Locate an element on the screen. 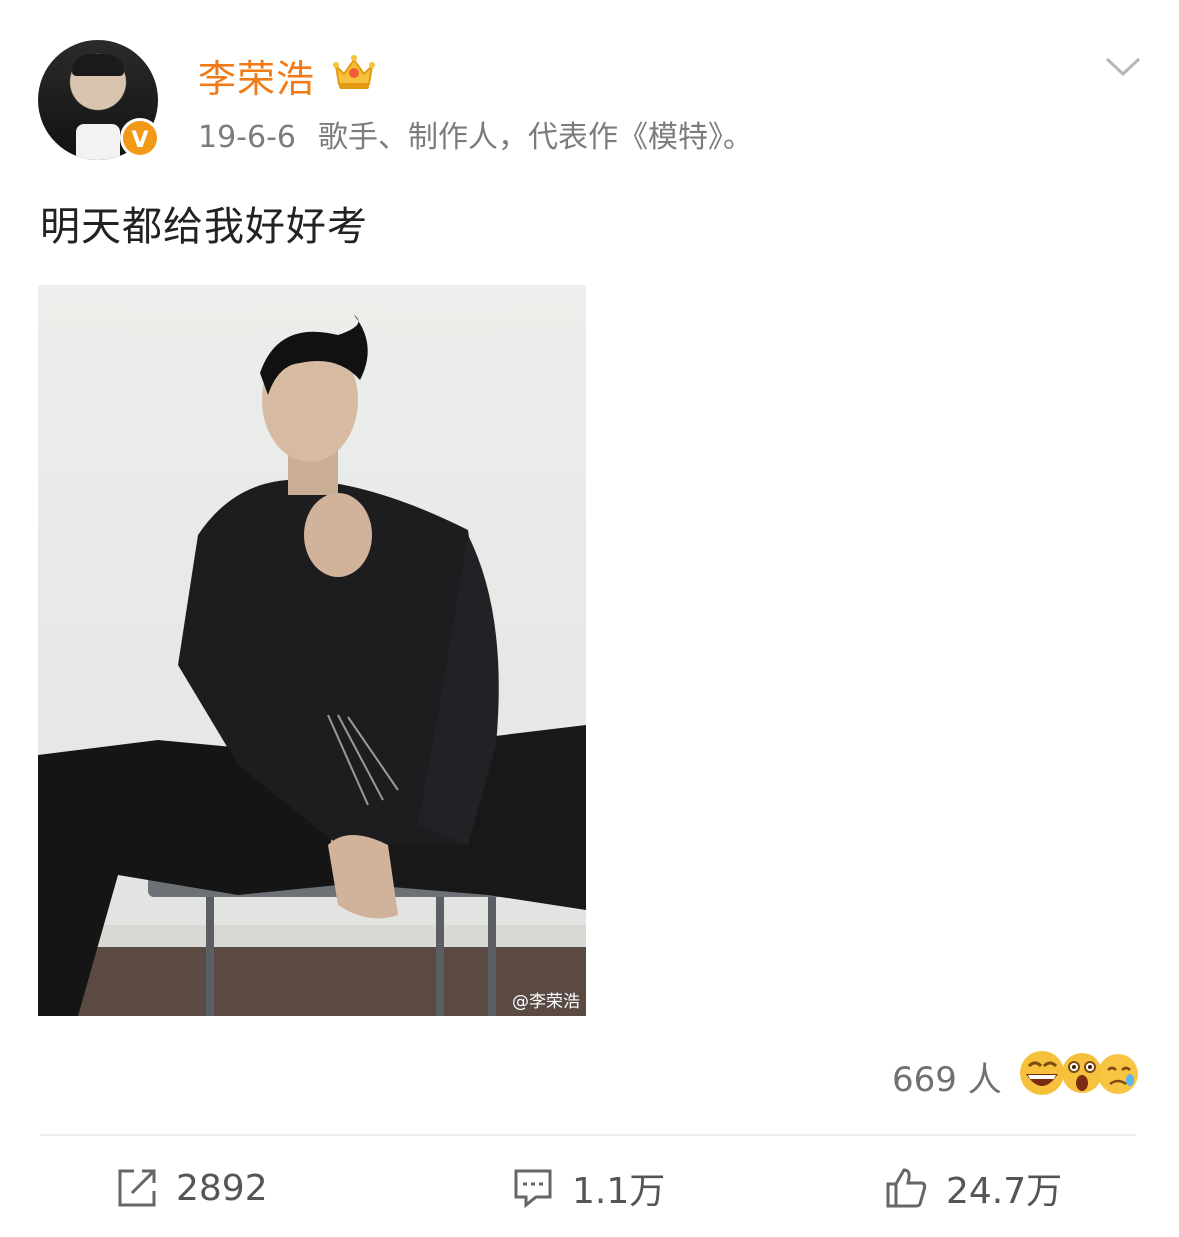 This screenshot has height=1237, width=1179. laughing-emoji is located at coordinates (1042, 1073).